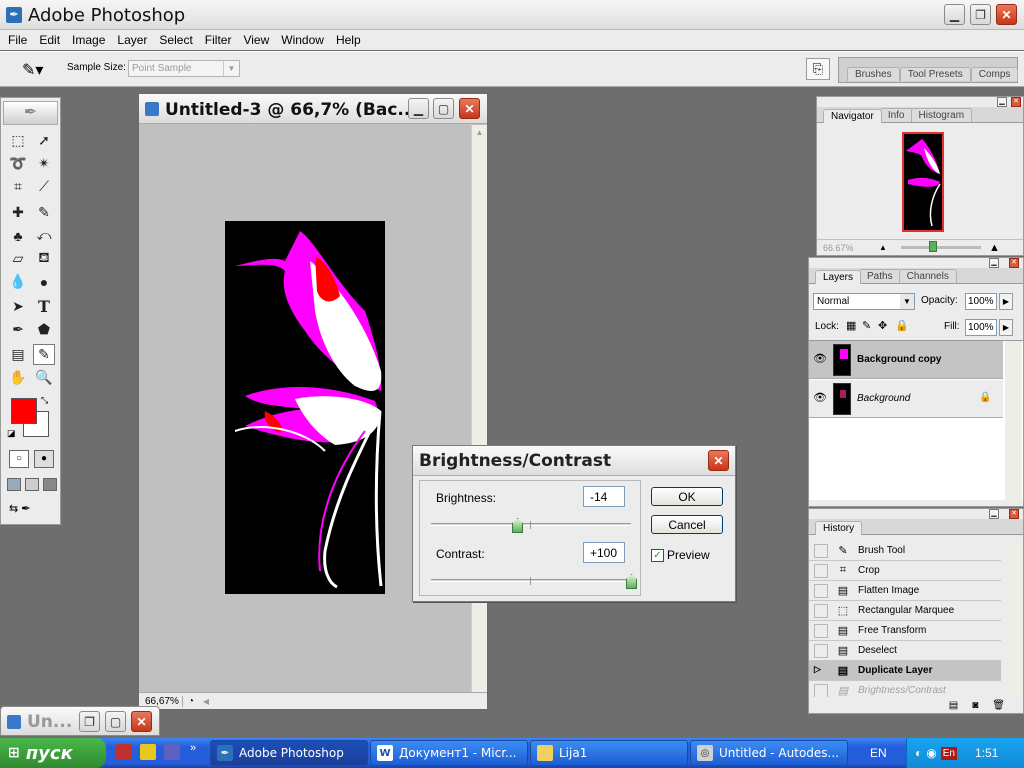 The image size is (1024, 768). What do you see at coordinates (941, 115) in the screenshot?
I see `tab-histogram: Histogram` at bounding box center [941, 115].